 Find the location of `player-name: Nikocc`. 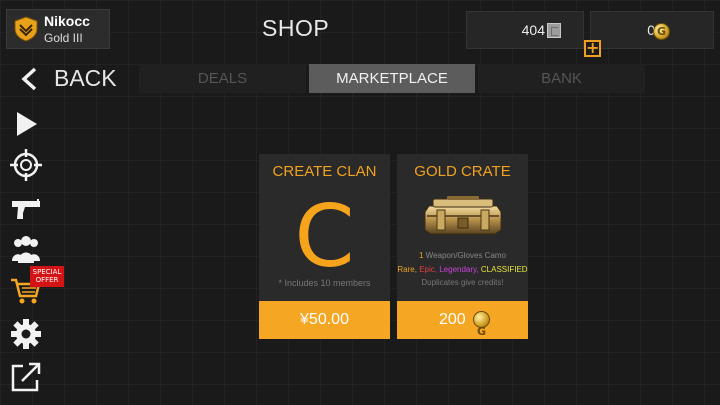

player-name: Nikocc is located at coordinates (67, 21).